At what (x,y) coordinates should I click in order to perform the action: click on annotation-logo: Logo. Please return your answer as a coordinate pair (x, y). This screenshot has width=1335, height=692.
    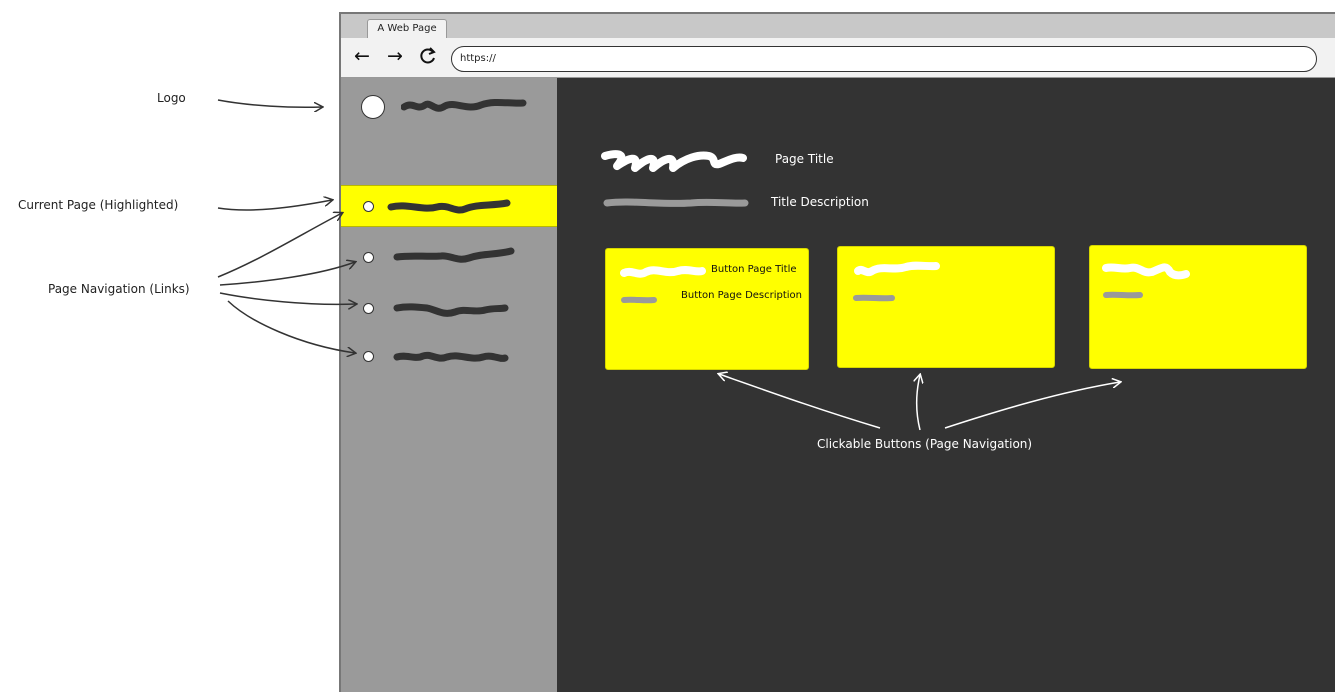
    Looking at the image, I should click on (171, 98).